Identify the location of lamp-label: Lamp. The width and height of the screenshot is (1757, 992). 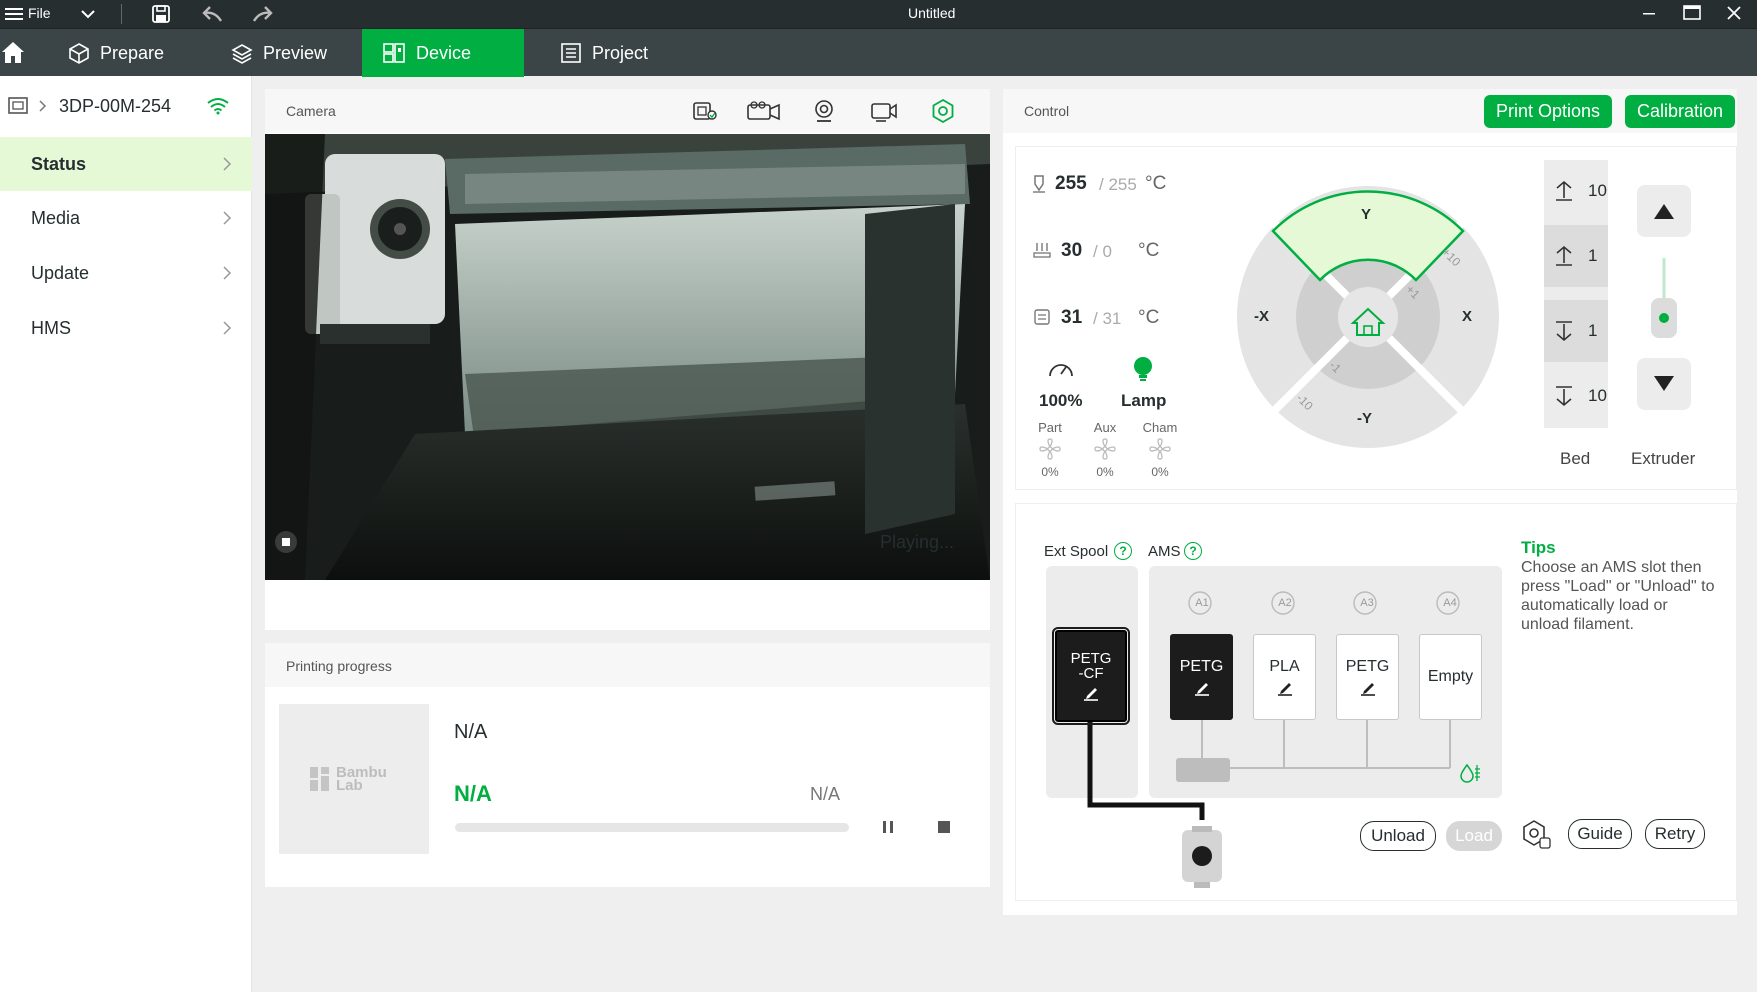
(1144, 400).